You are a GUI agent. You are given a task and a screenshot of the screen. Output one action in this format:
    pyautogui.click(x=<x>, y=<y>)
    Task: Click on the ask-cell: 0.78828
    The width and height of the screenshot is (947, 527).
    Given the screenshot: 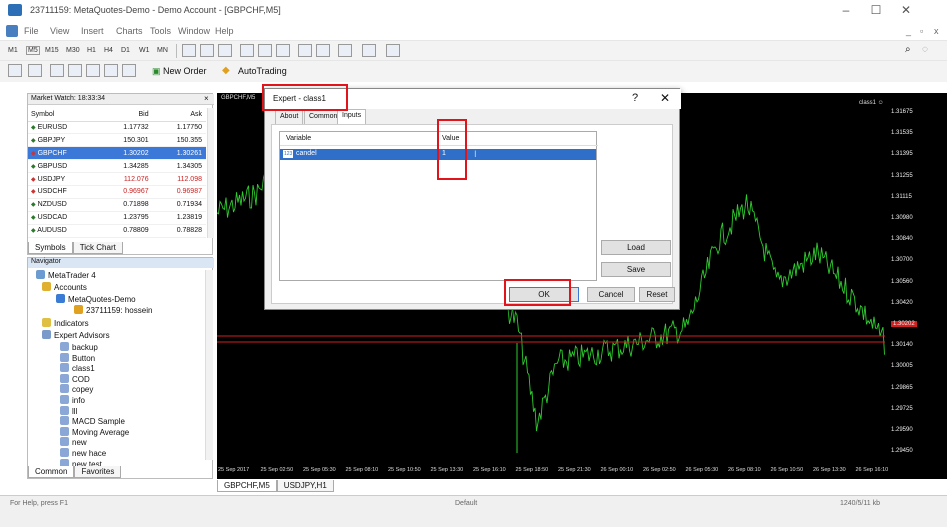 What is the action you would take?
    pyautogui.click(x=179, y=231)
    